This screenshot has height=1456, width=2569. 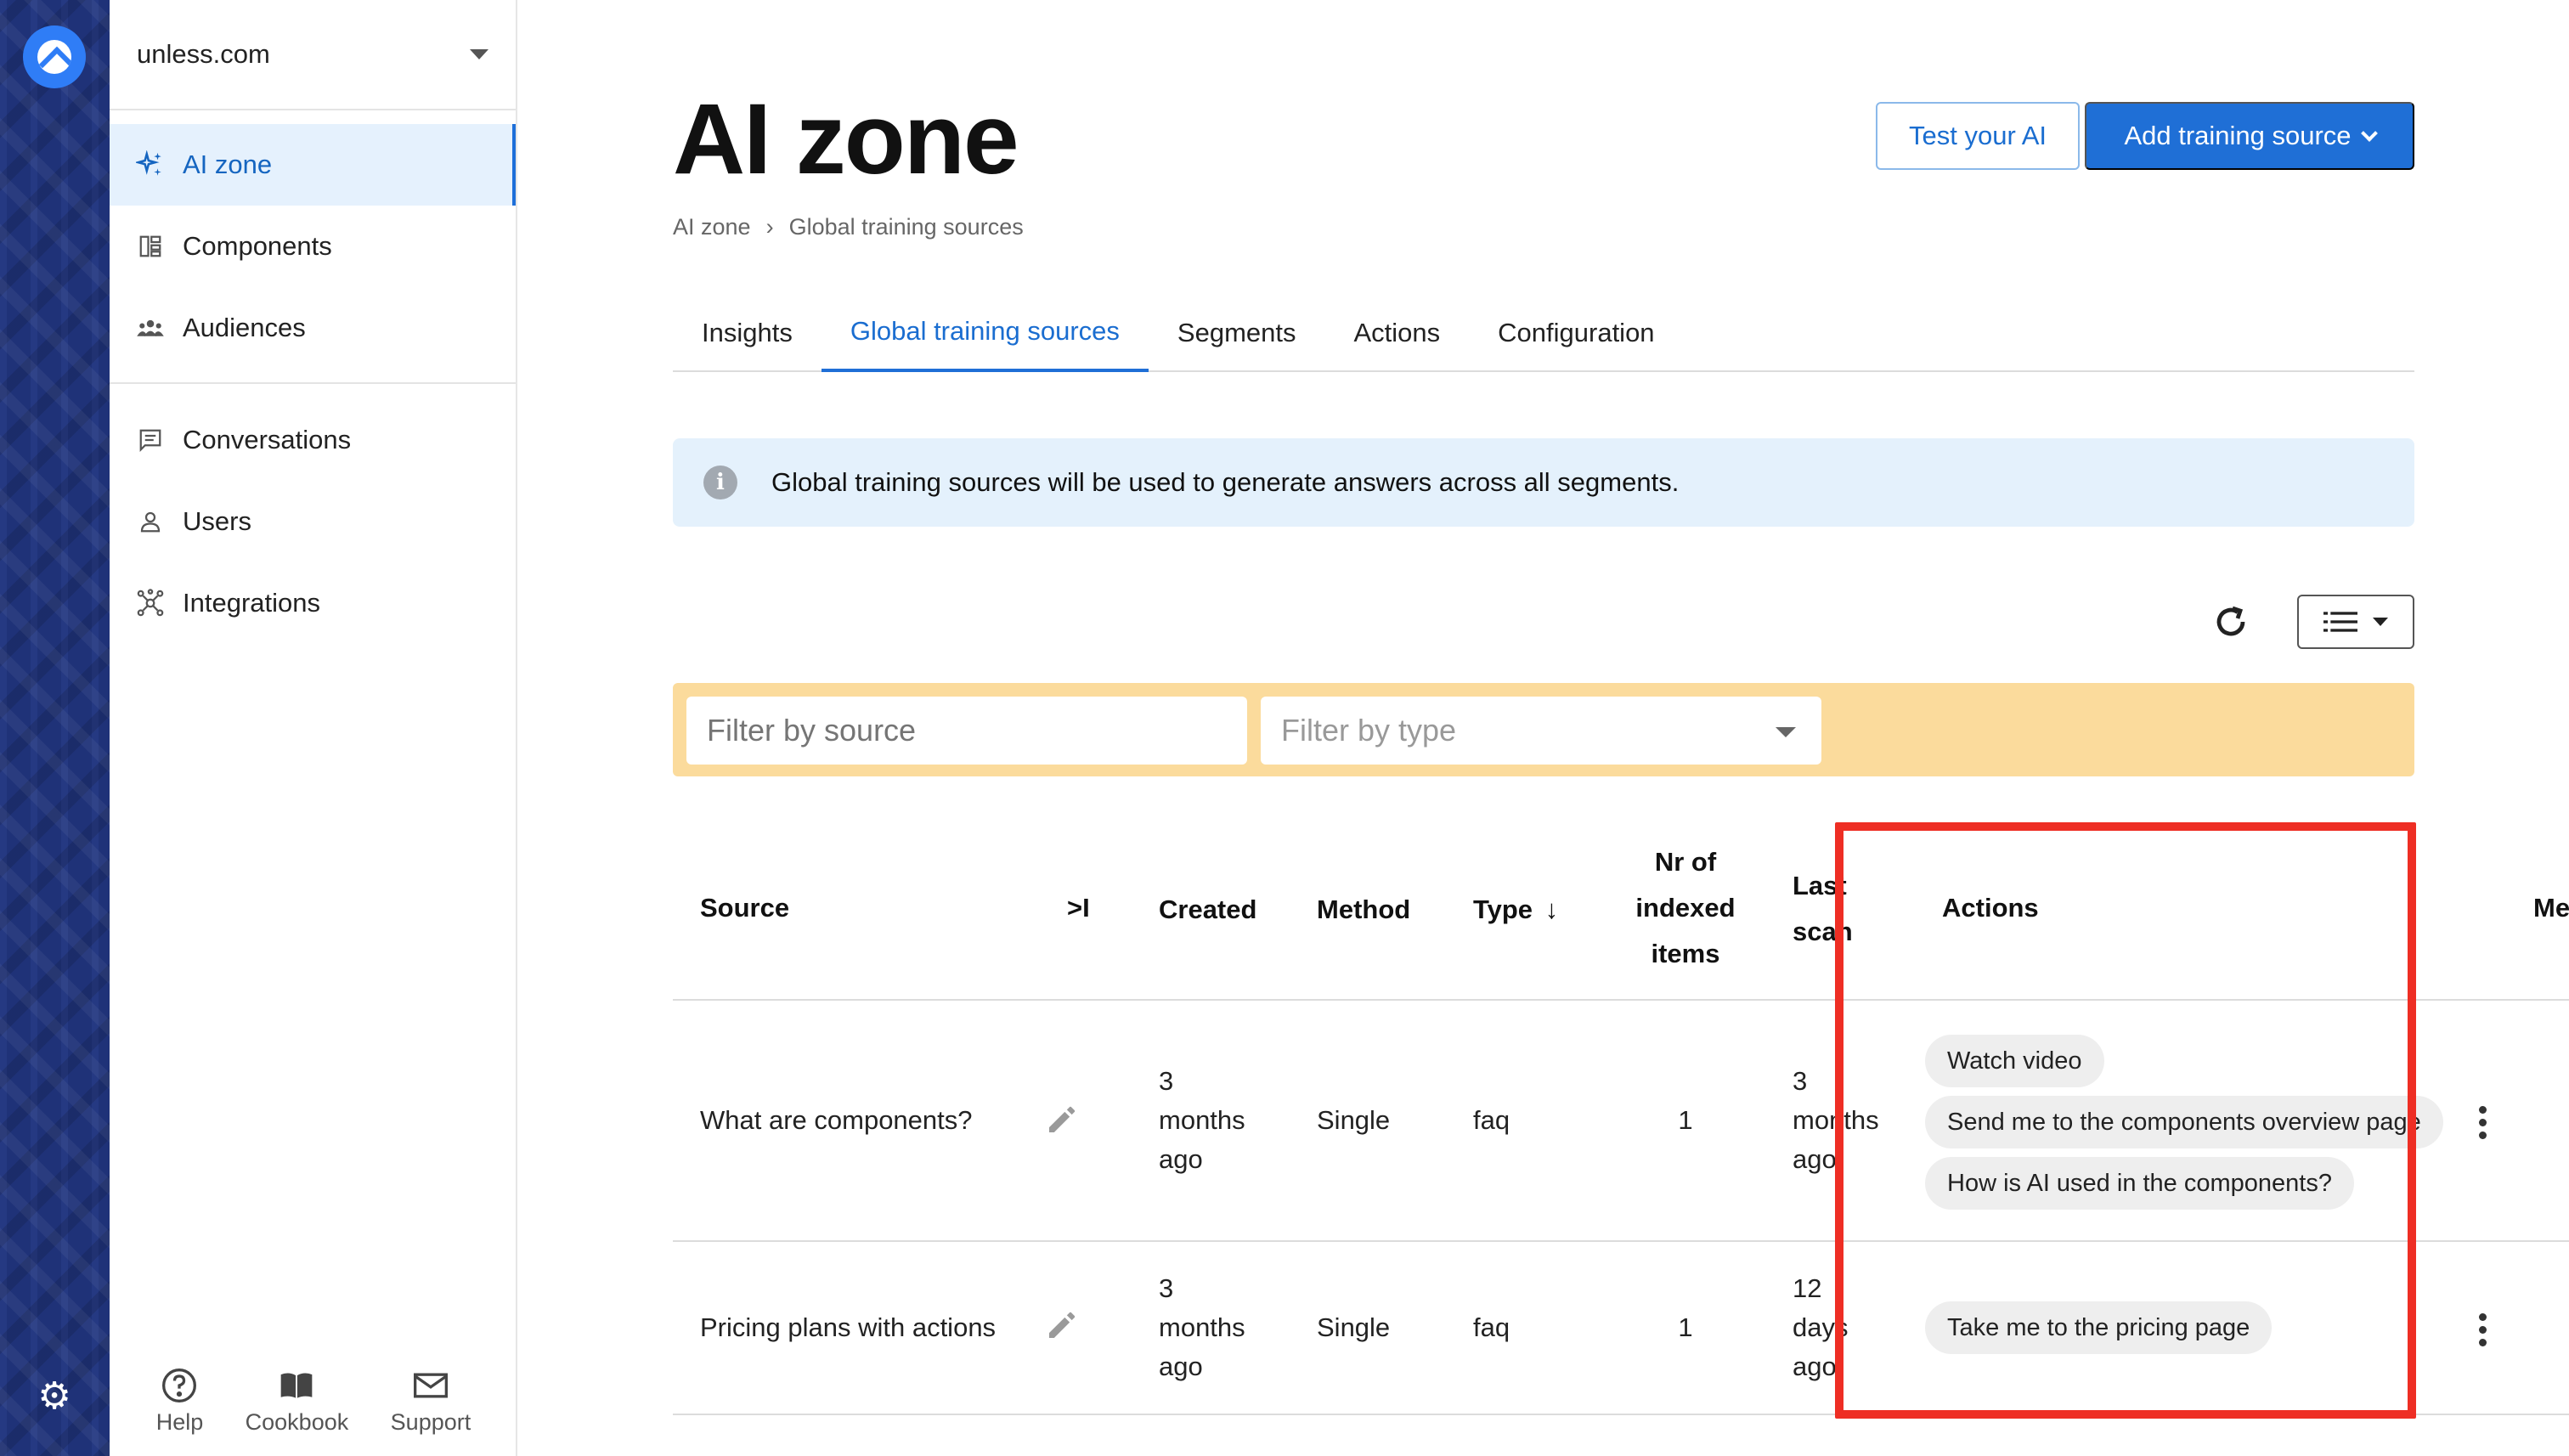 What do you see at coordinates (1491, 1120) in the screenshot?
I see `row-type: faq` at bounding box center [1491, 1120].